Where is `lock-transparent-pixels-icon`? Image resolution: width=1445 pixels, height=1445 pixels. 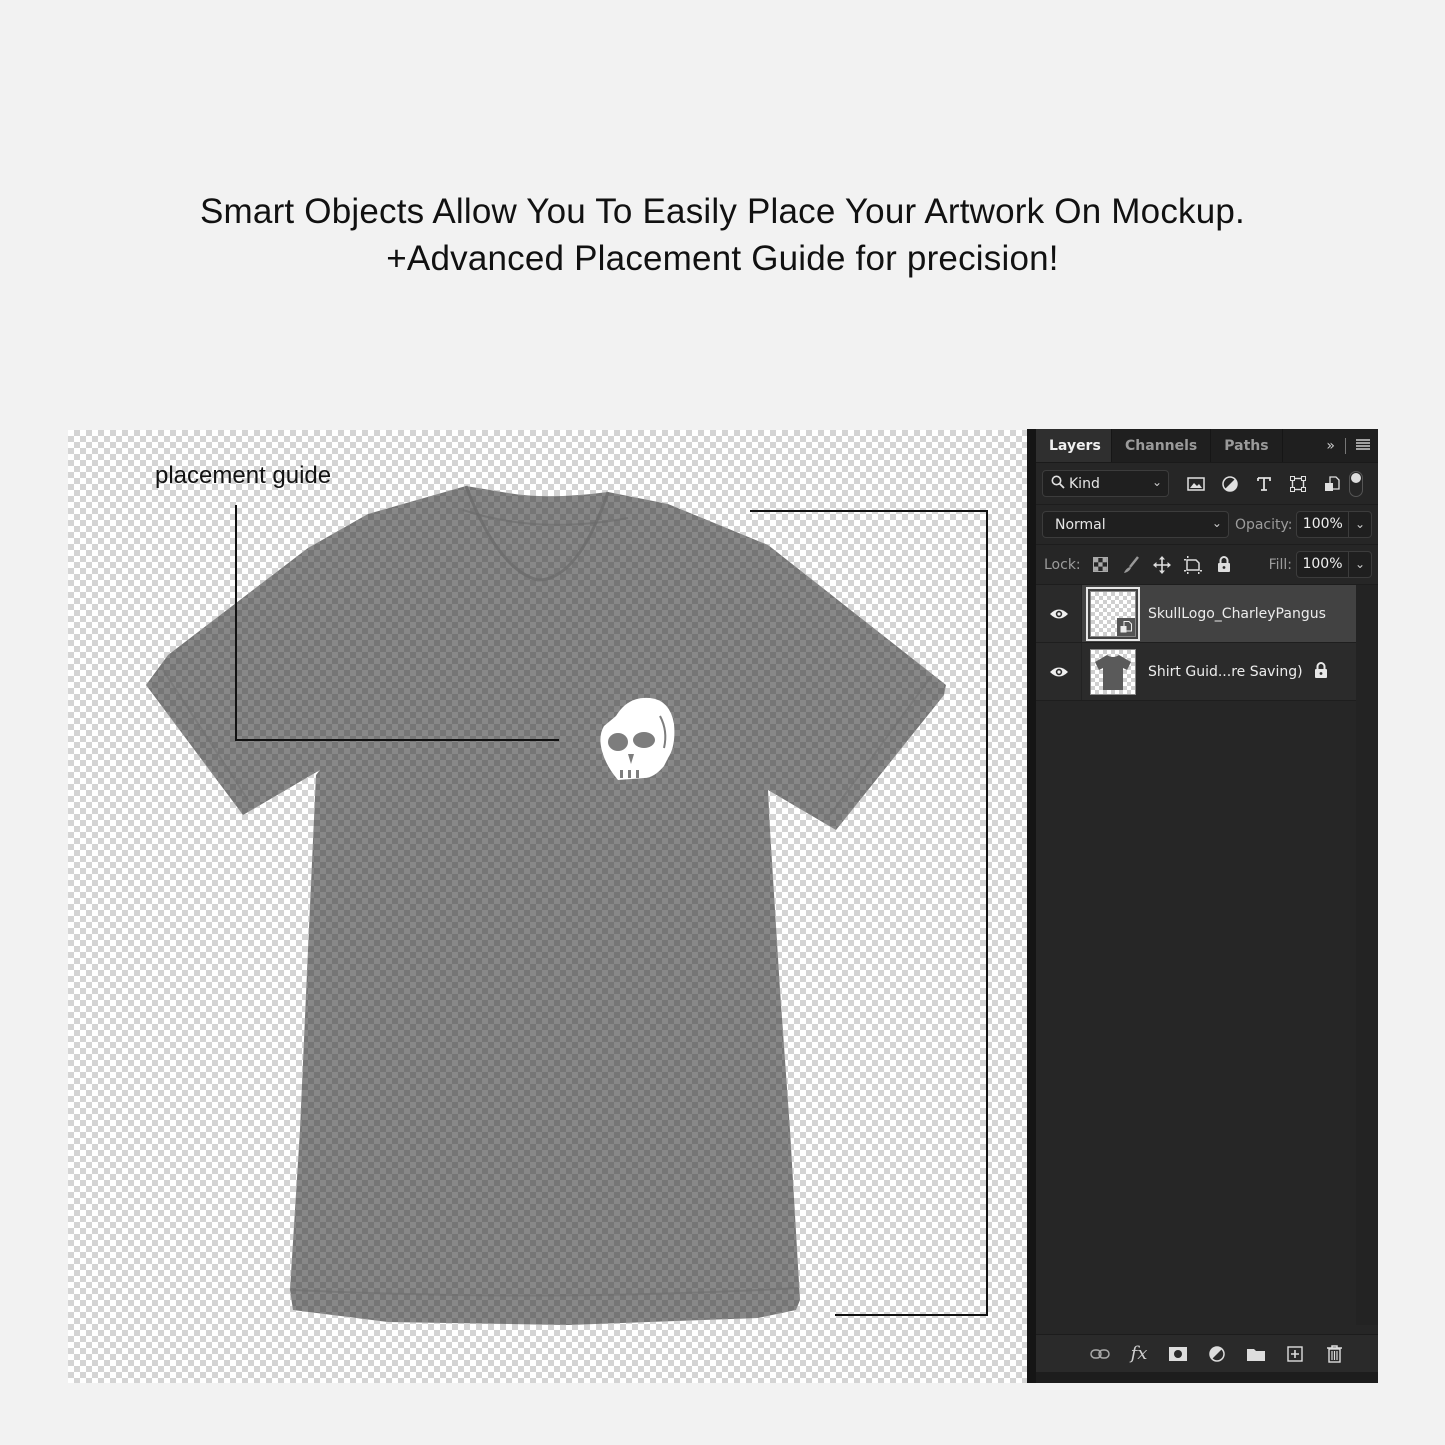 lock-transparent-pixels-icon is located at coordinates (1100, 564).